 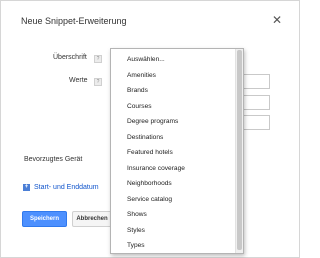 I want to click on dropdown-option: Destinations, so click(x=173, y=138).